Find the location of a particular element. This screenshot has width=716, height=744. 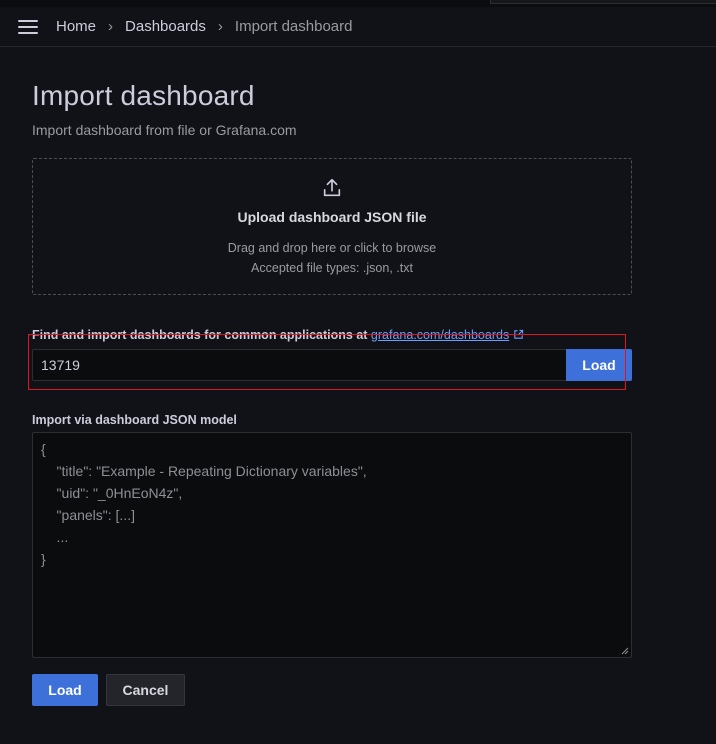

json-placeholder-line: "panels": [...] is located at coordinates (88, 515).